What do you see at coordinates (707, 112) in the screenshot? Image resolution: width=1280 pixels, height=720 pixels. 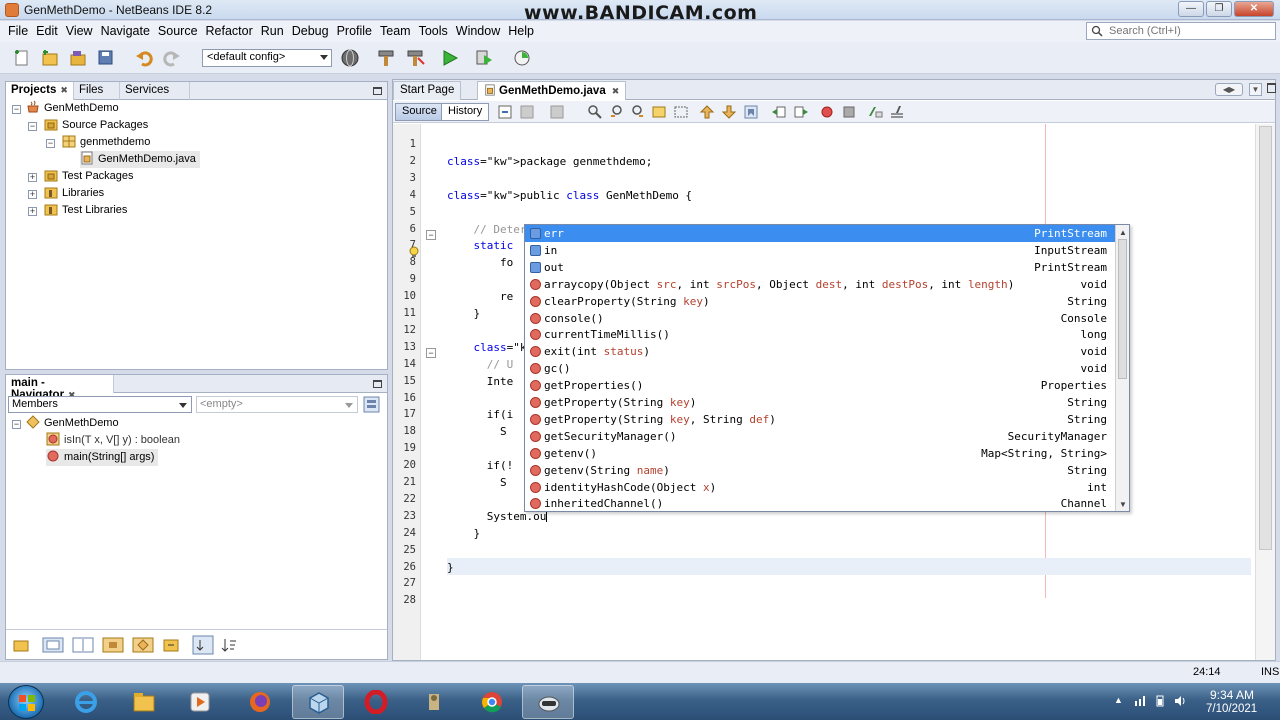 I see `previous-bookmark-icon` at bounding box center [707, 112].